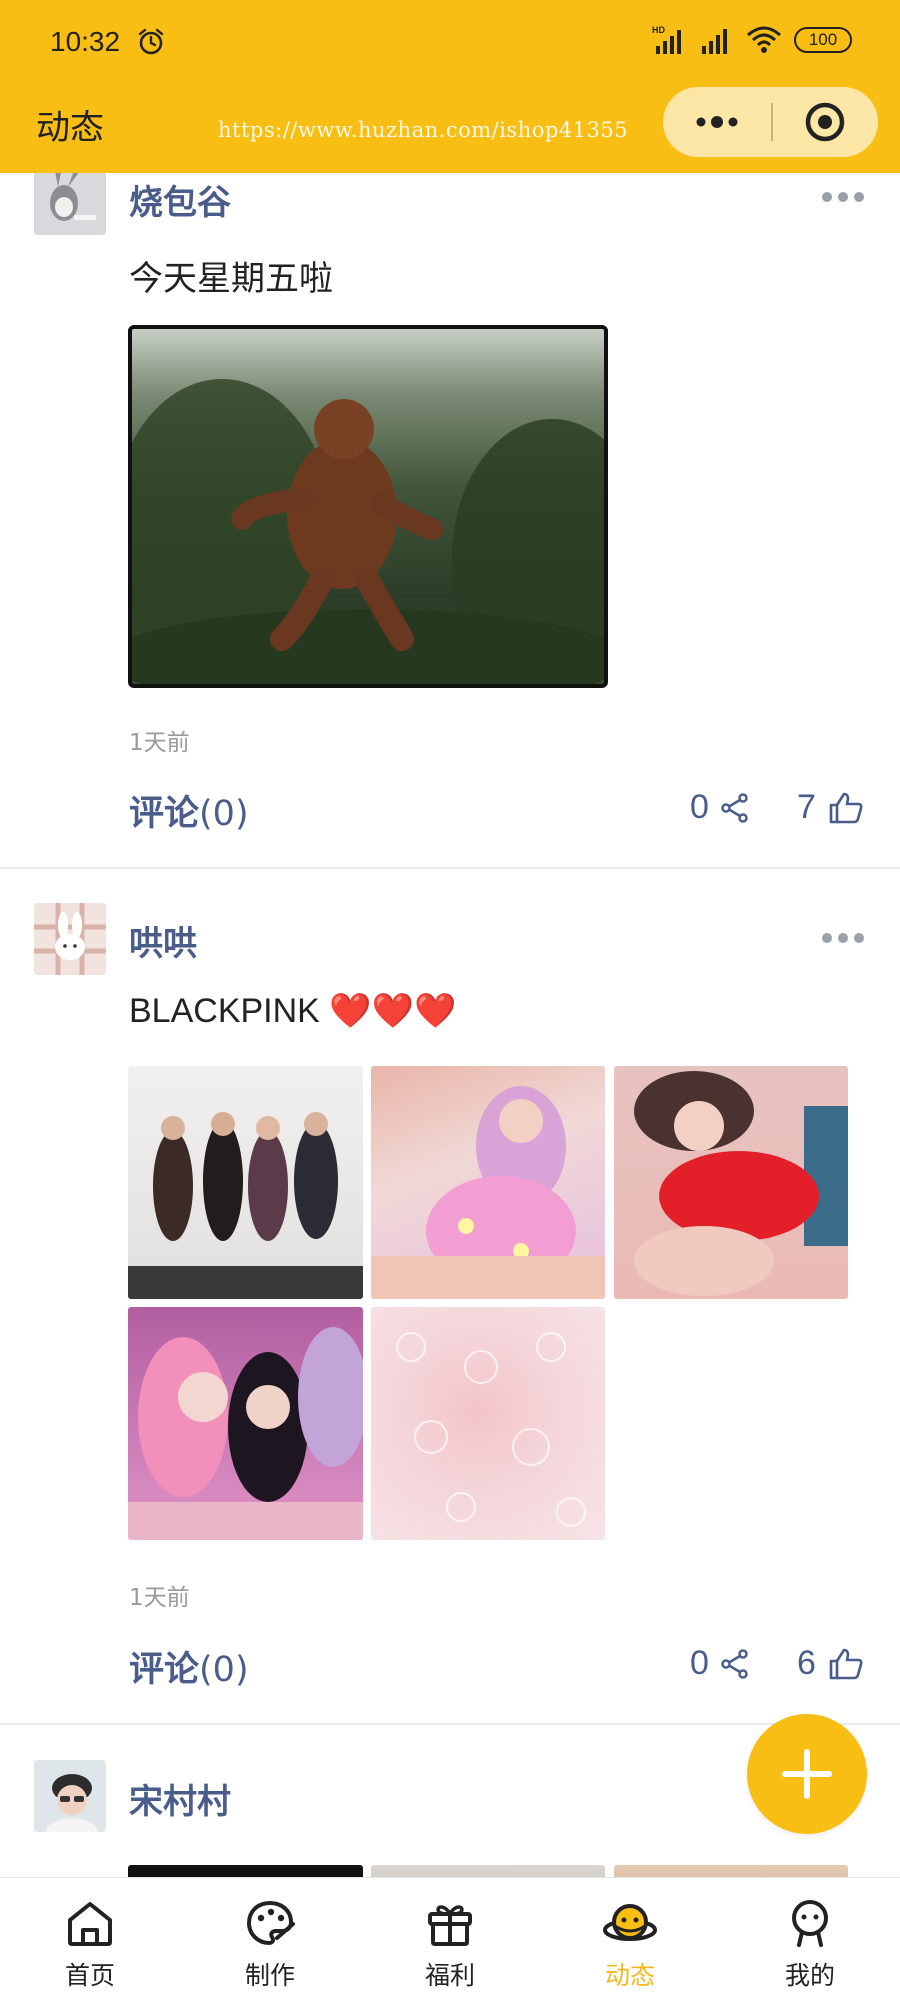 The width and height of the screenshot is (900, 2000). Describe the element at coordinates (180, 1798) in the screenshot. I see `username: 宋村村` at that location.